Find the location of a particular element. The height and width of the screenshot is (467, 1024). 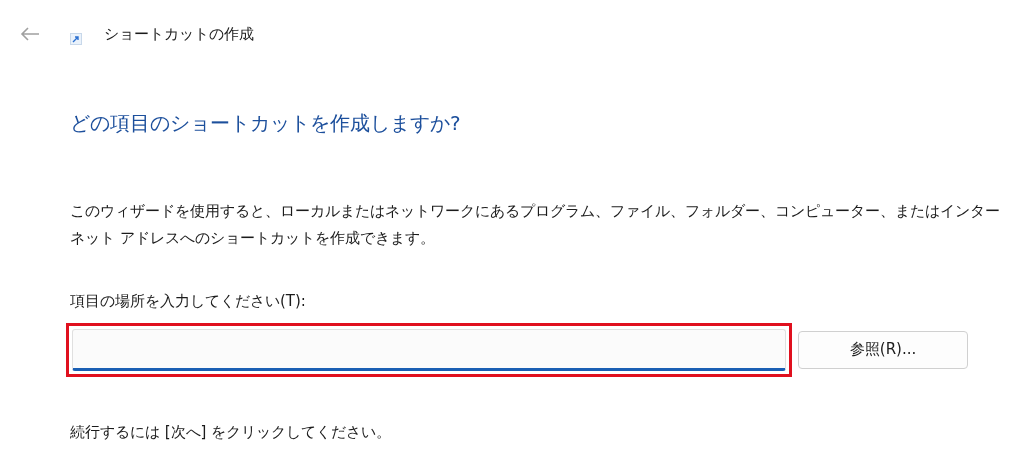

location-field is located at coordinates (429, 349).